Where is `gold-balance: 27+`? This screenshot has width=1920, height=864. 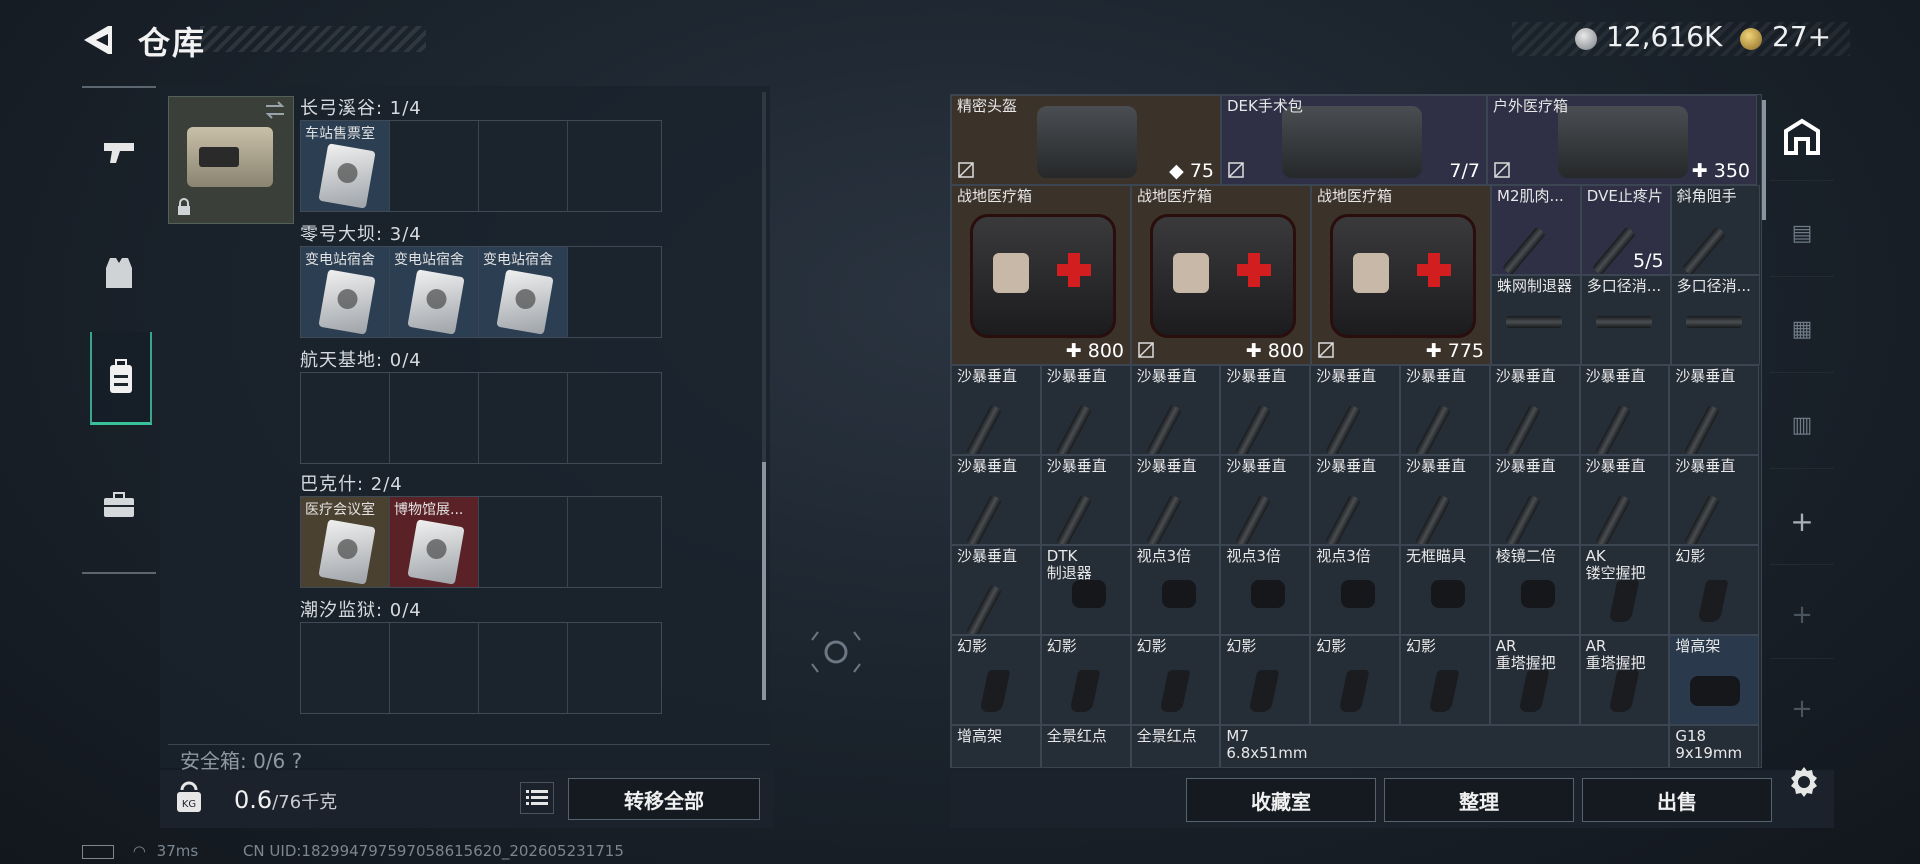
gold-balance: 27+ is located at coordinates (1801, 36).